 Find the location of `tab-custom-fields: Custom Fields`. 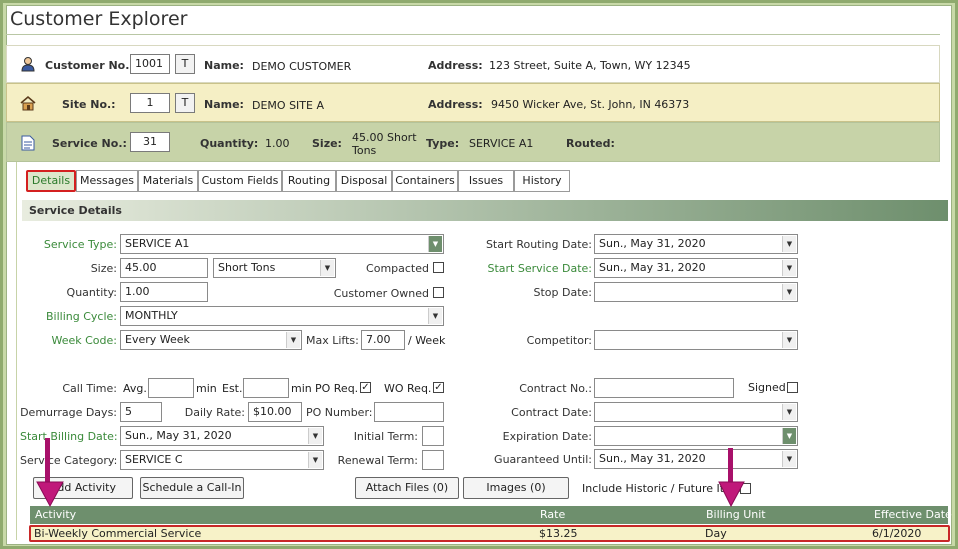

tab-custom-fields: Custom Fields is located at coordinates (240, 181).